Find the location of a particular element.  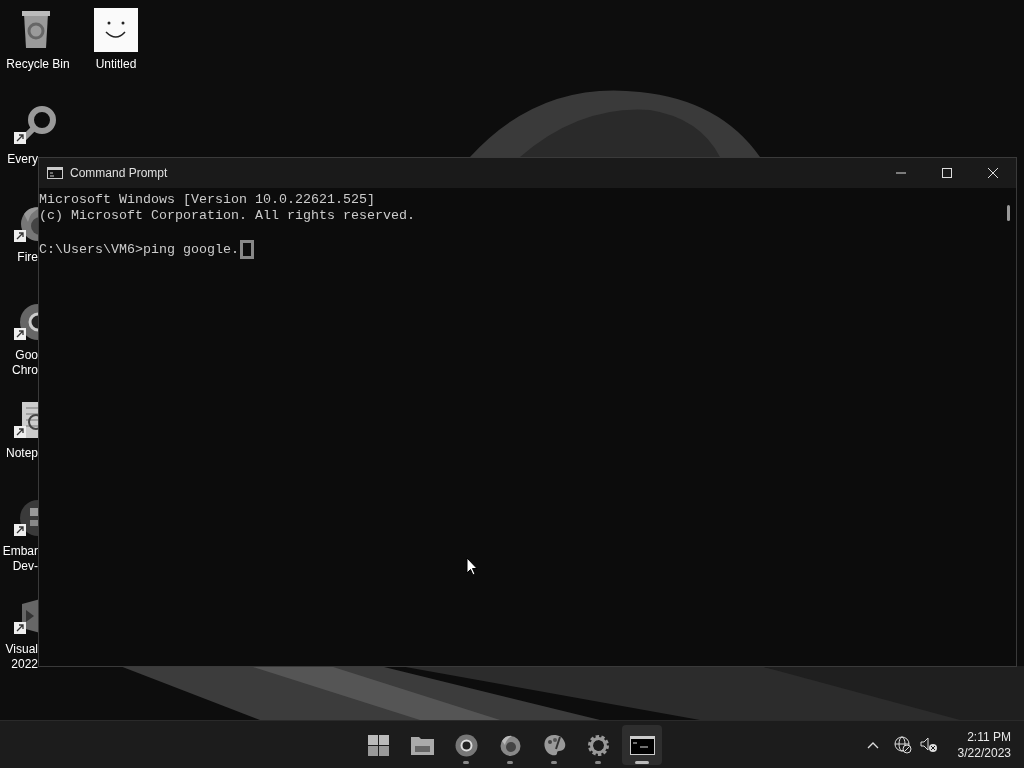

clock-date: 3/22/2023 is located at coordinates (984, 752).